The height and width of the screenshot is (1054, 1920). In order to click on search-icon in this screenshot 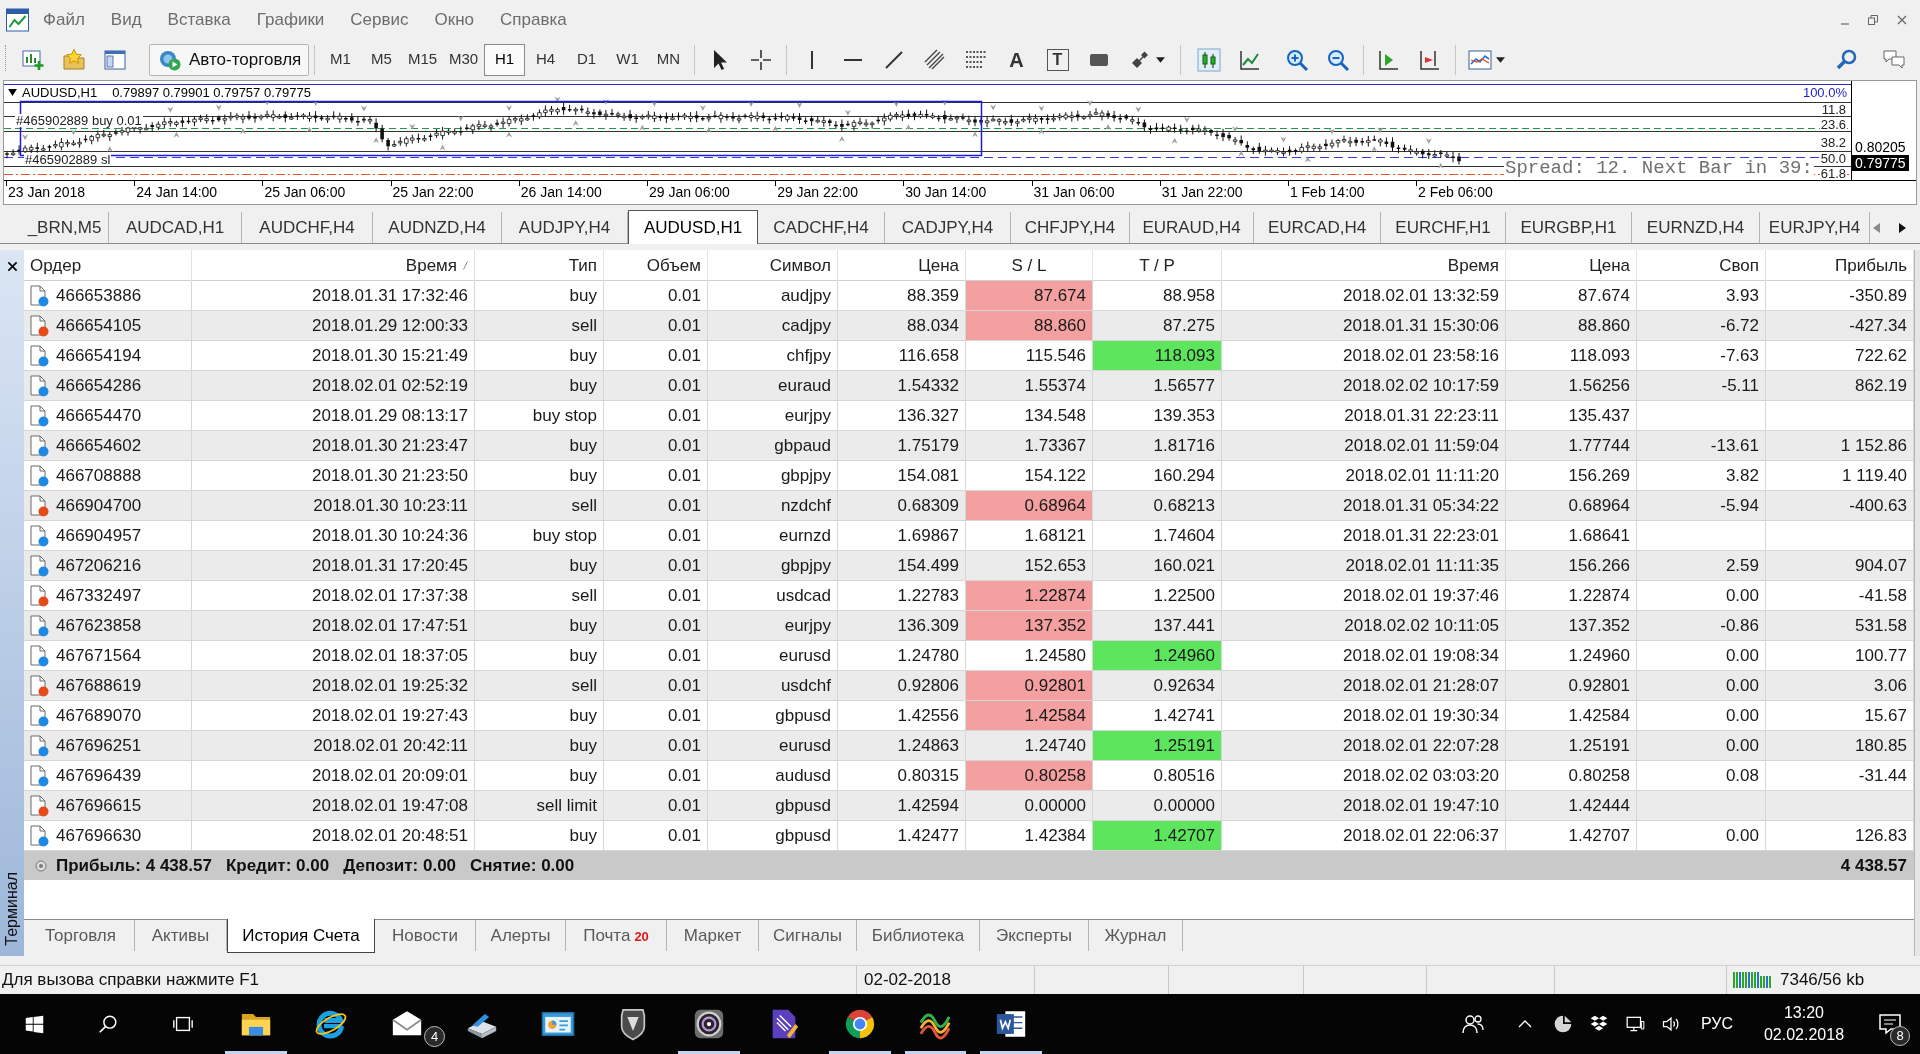, I will do `click(108, 1024)`.